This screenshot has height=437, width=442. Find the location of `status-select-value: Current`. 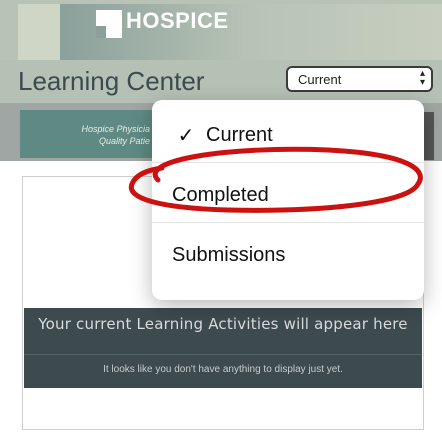

status-select-value: Current is located at coordinates (320, 79).